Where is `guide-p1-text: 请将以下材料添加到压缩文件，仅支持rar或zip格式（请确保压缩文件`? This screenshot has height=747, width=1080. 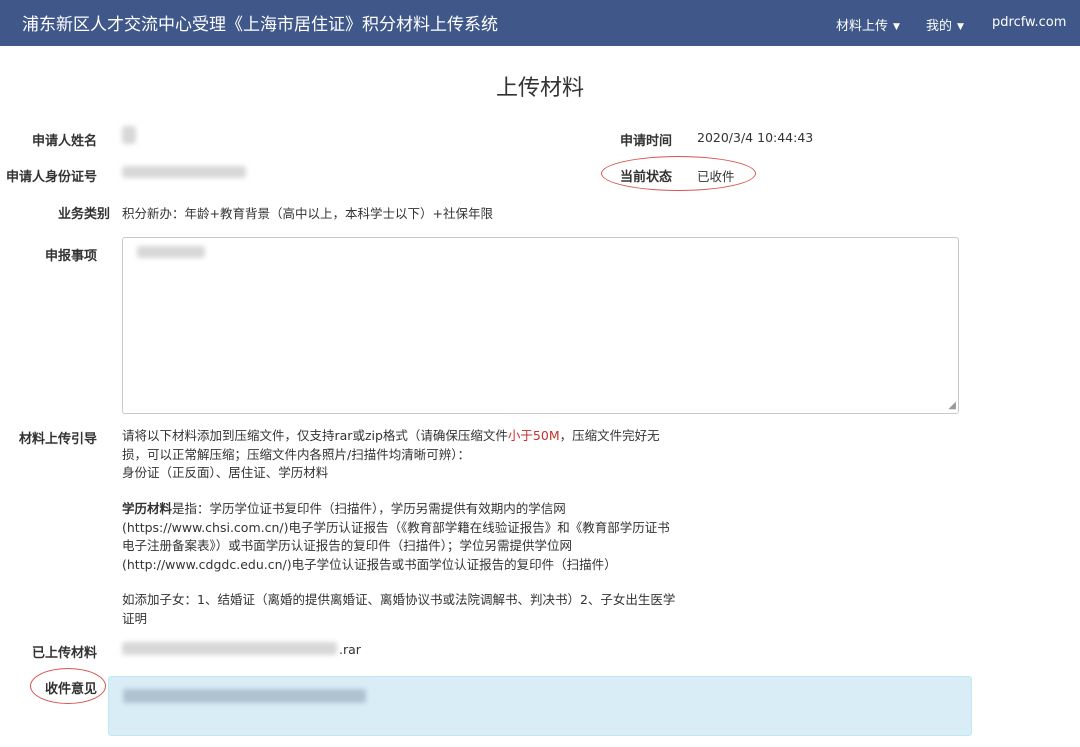
guide-p1-text: 请将以下材料添加到压缩文件，仅支持rar或zip格式（请确保压缩文件 is located at coordinates (315, 435).